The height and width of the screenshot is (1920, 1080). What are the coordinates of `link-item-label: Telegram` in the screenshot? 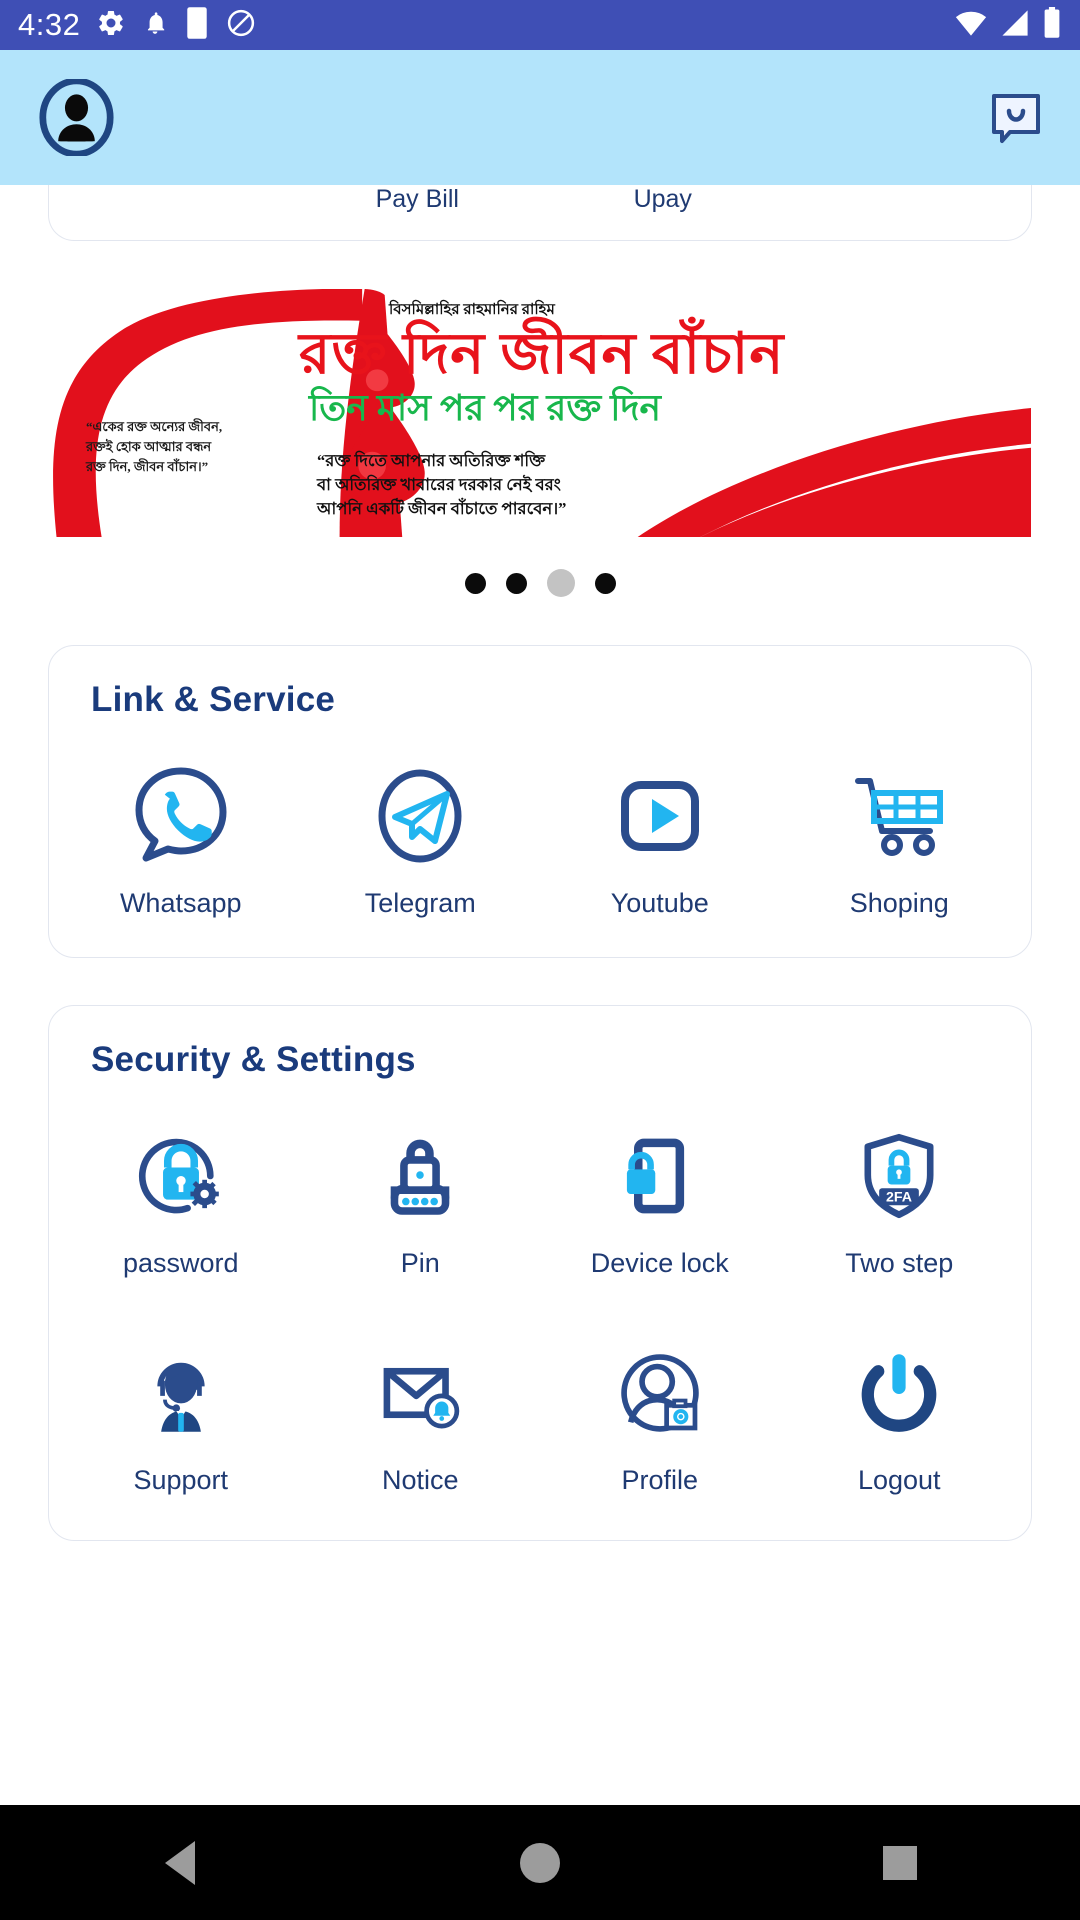 It's located at (420, 903).